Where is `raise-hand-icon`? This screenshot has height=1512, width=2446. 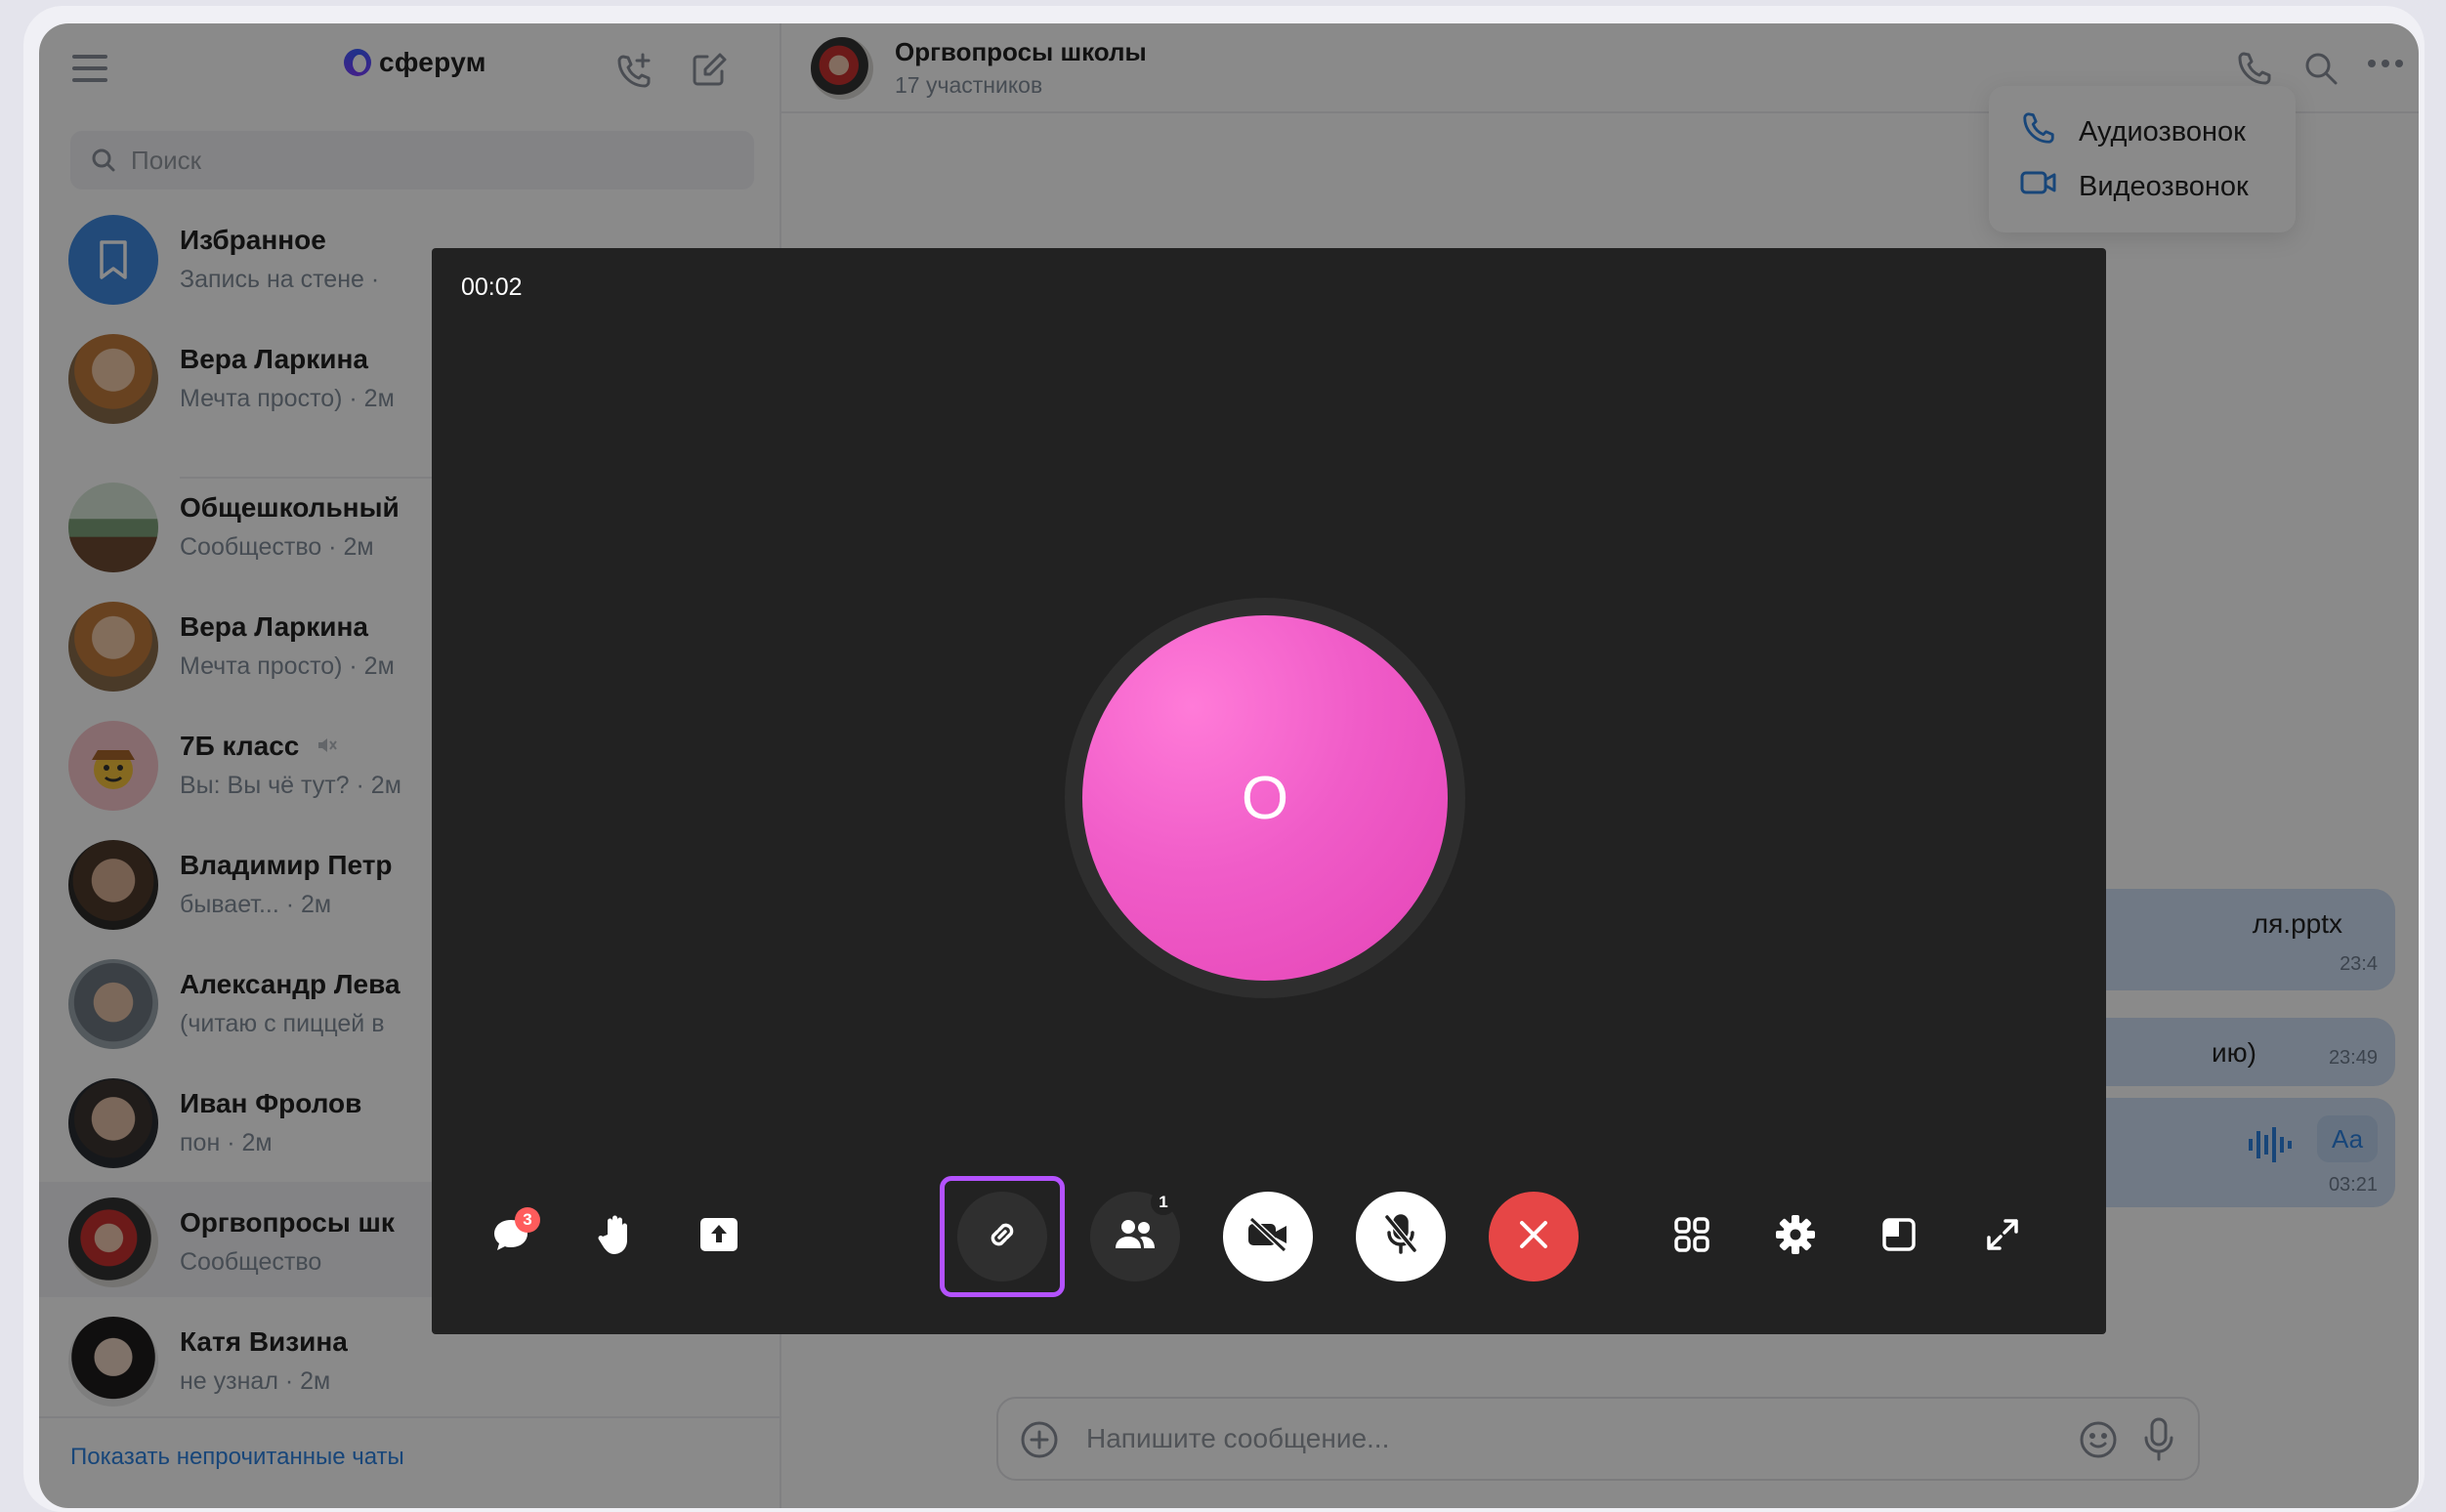
raise-hand-icon is located at coordinates (615, 1237).